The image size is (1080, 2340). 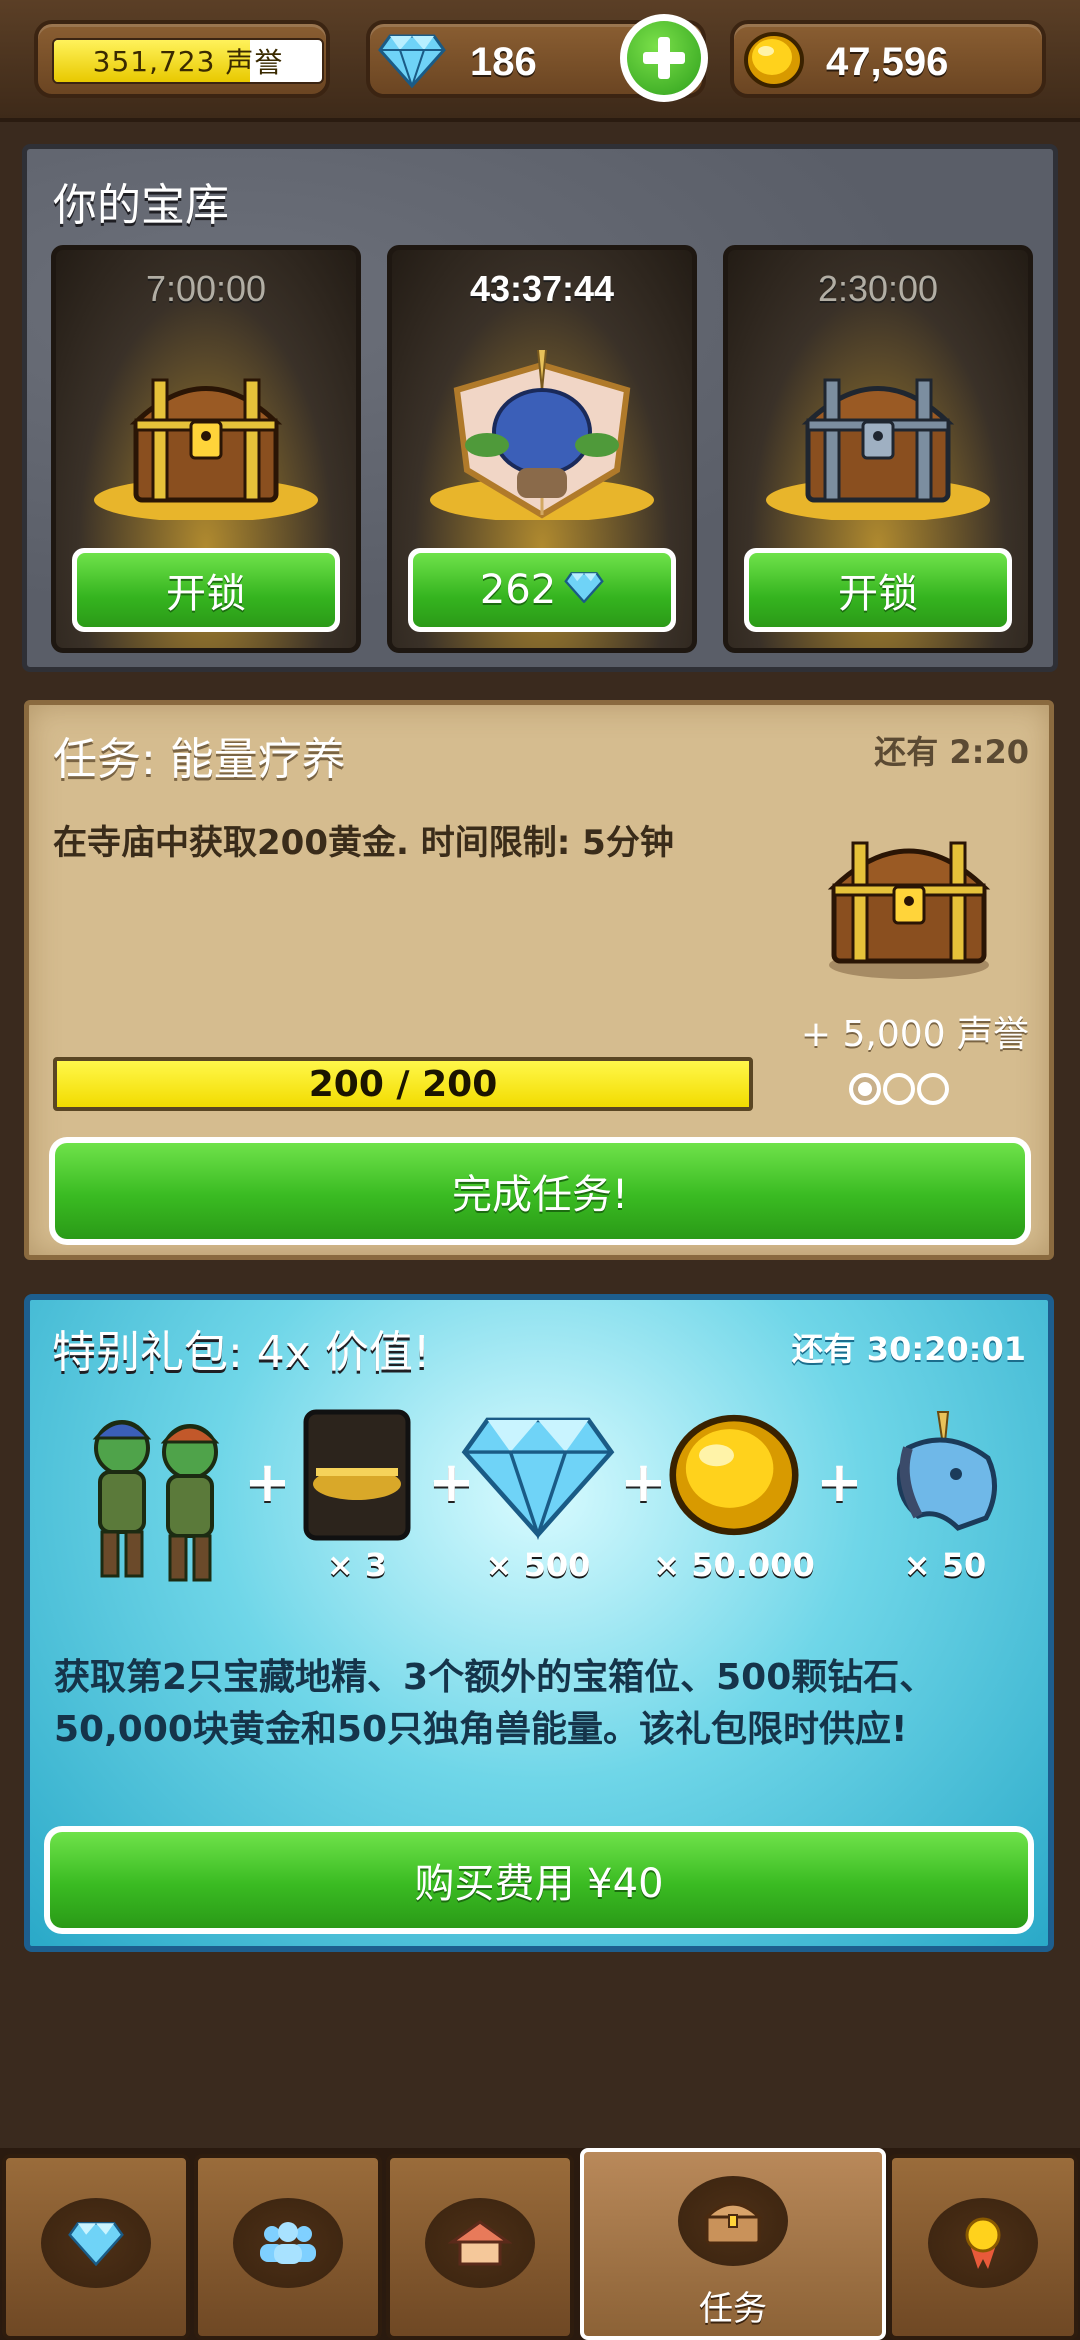 I want to click on reward-chest-icon, so click(x=909, y=910).